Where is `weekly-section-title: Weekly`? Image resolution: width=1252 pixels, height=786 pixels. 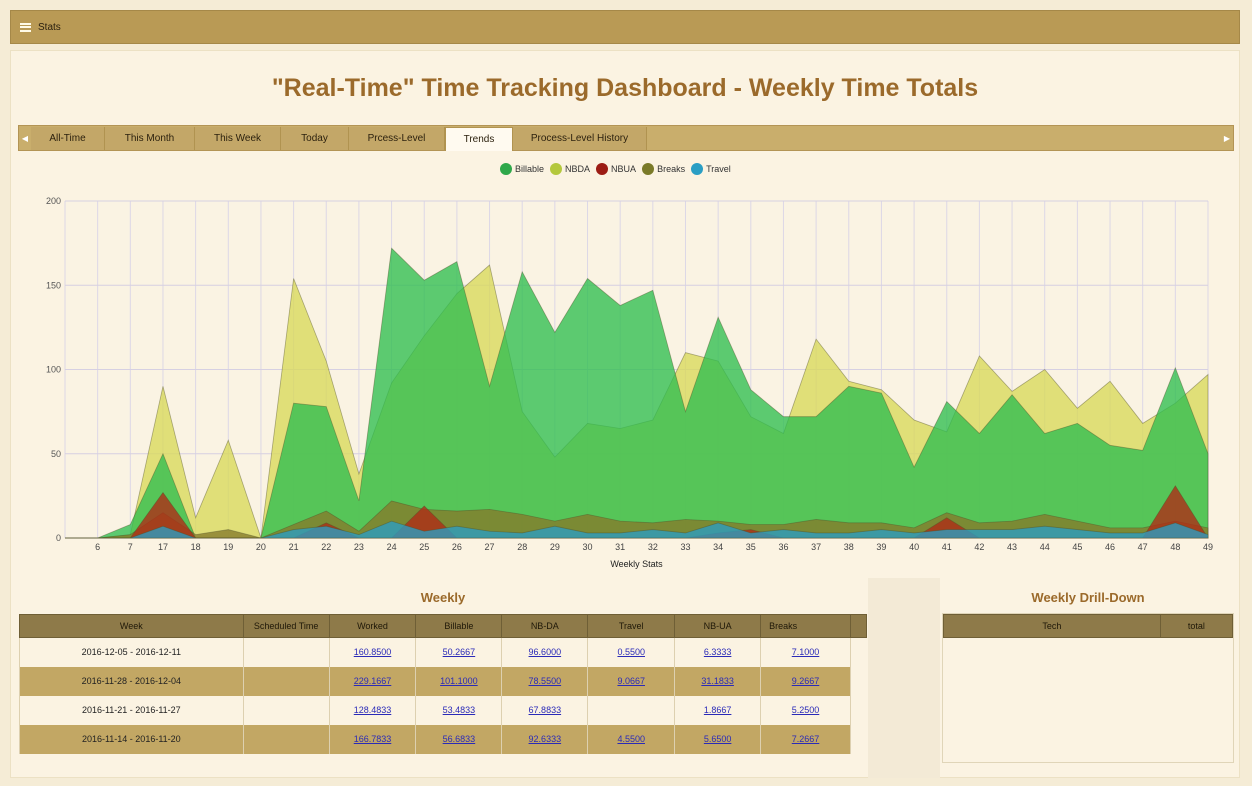 weekly-section-title: Weekly is located at coordinates (443, 597).